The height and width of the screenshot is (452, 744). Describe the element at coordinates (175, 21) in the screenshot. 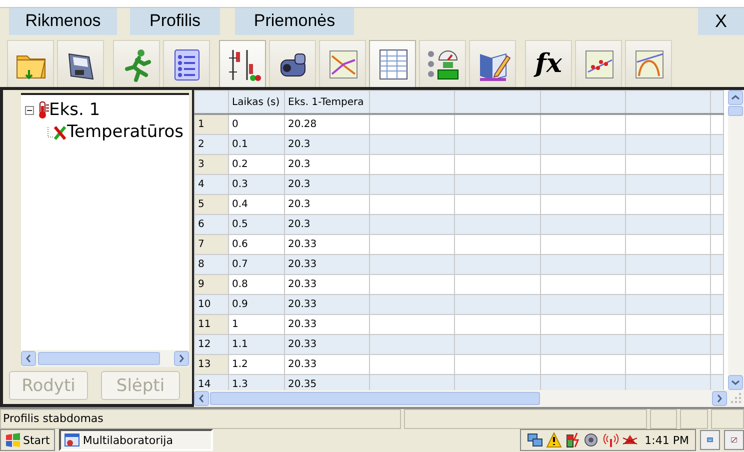

I see `menu-item: Profilis` at that location.